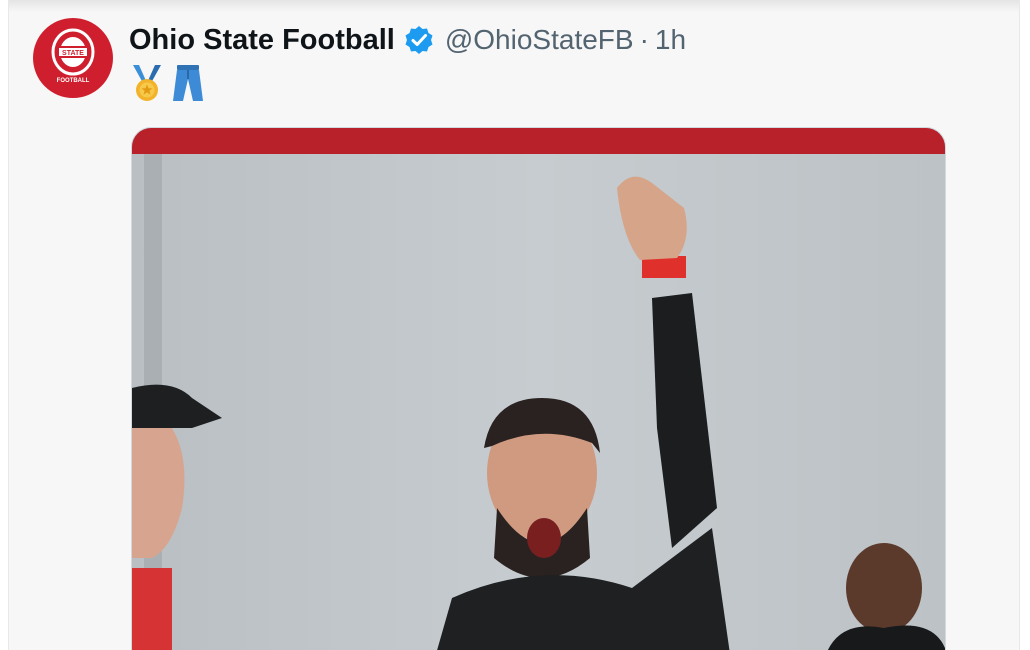 This screenshot has width=1030, height=650. I want to click on tweet-header: Ohio State Football @OhioStateFB · 1h, so click(407, 40).